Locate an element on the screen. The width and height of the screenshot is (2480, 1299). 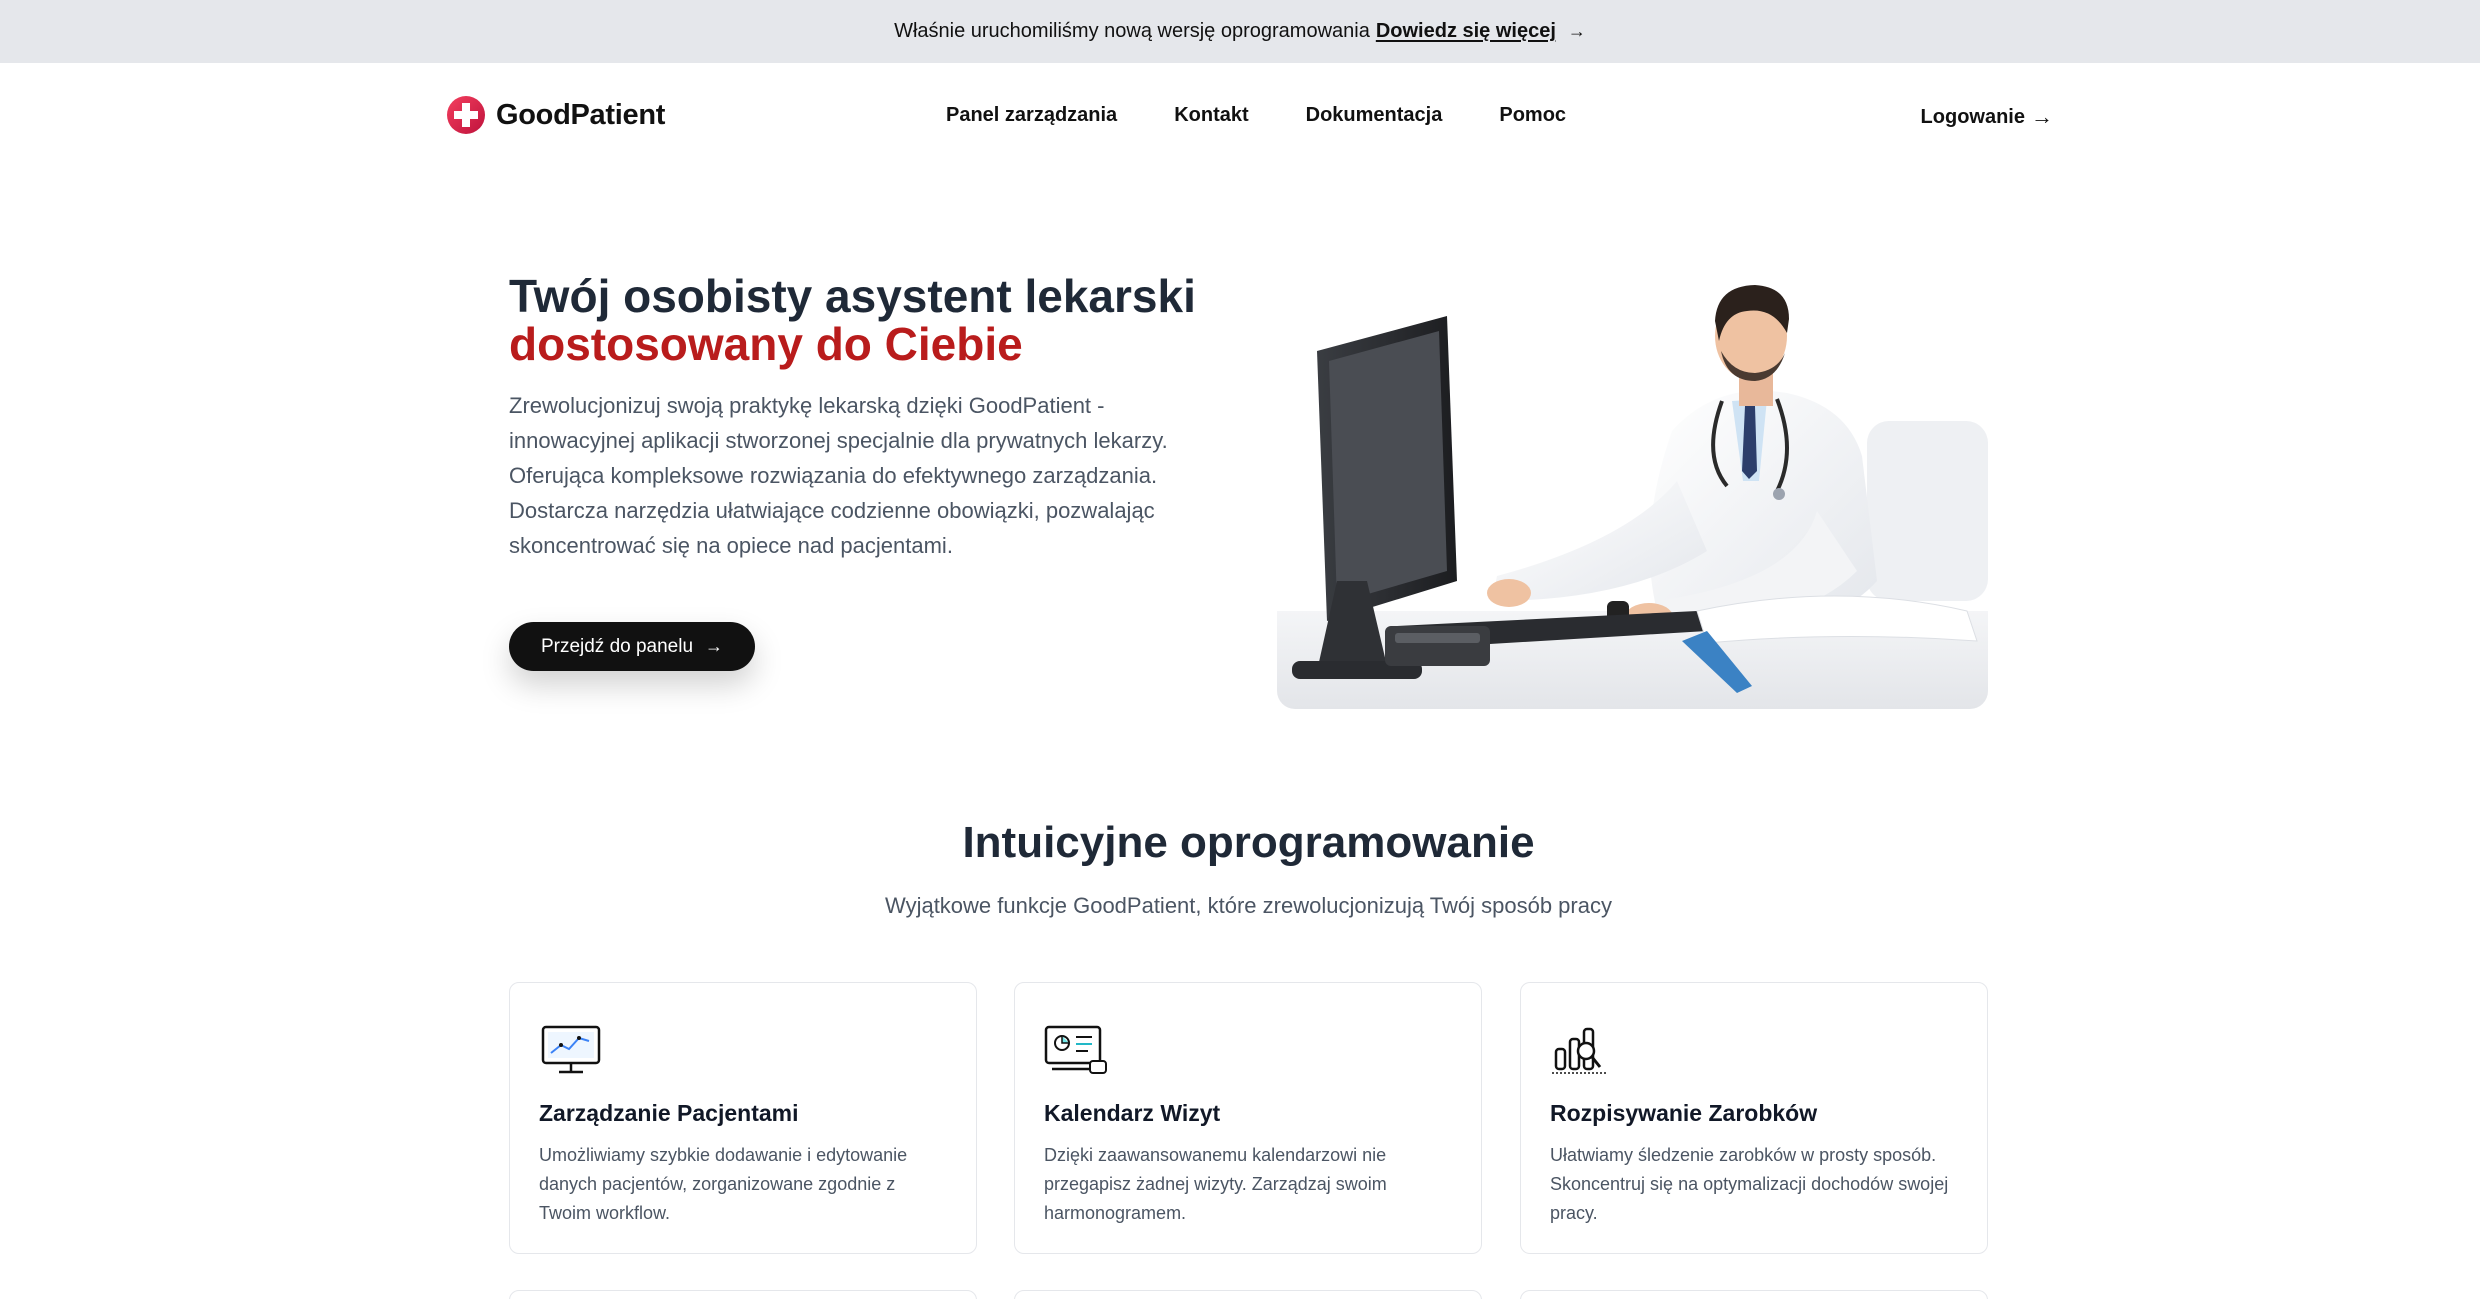
feature-card-title: Kalendarz Wizyt is located at coordinates (1132, 1113).